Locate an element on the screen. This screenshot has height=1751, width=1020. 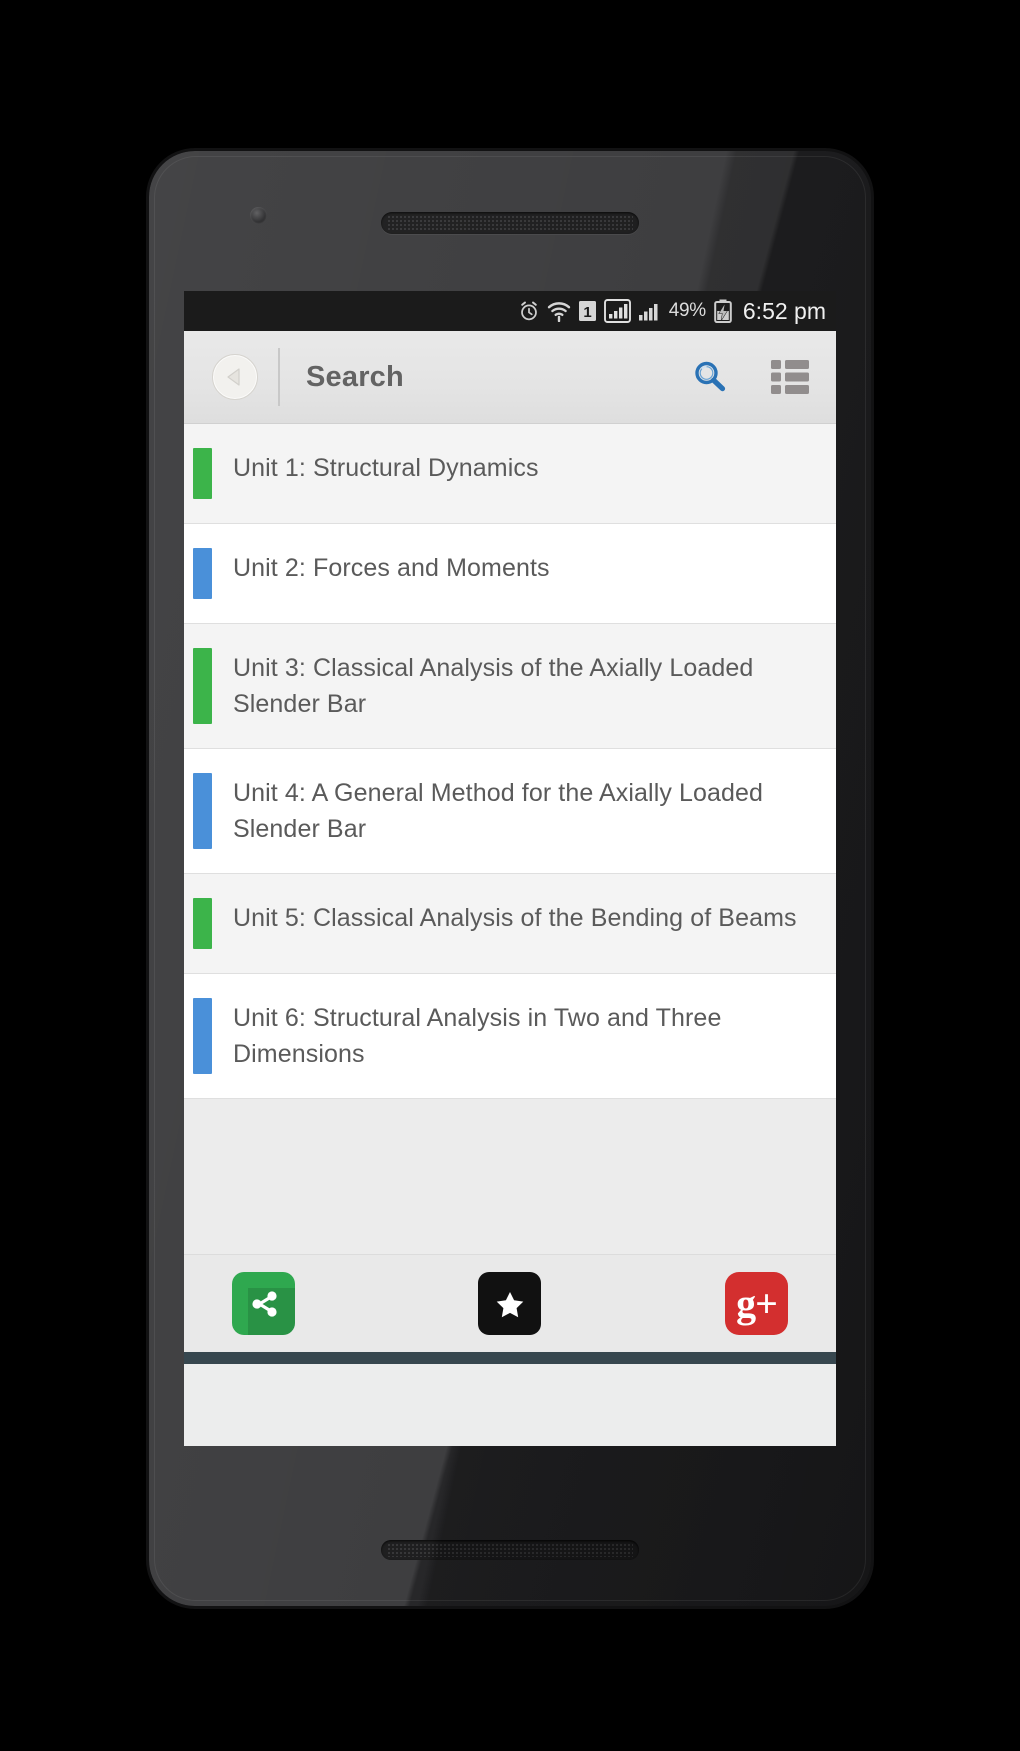
list-item: Unit 1: Structural Dynamics is located at coordinates (510, 474).